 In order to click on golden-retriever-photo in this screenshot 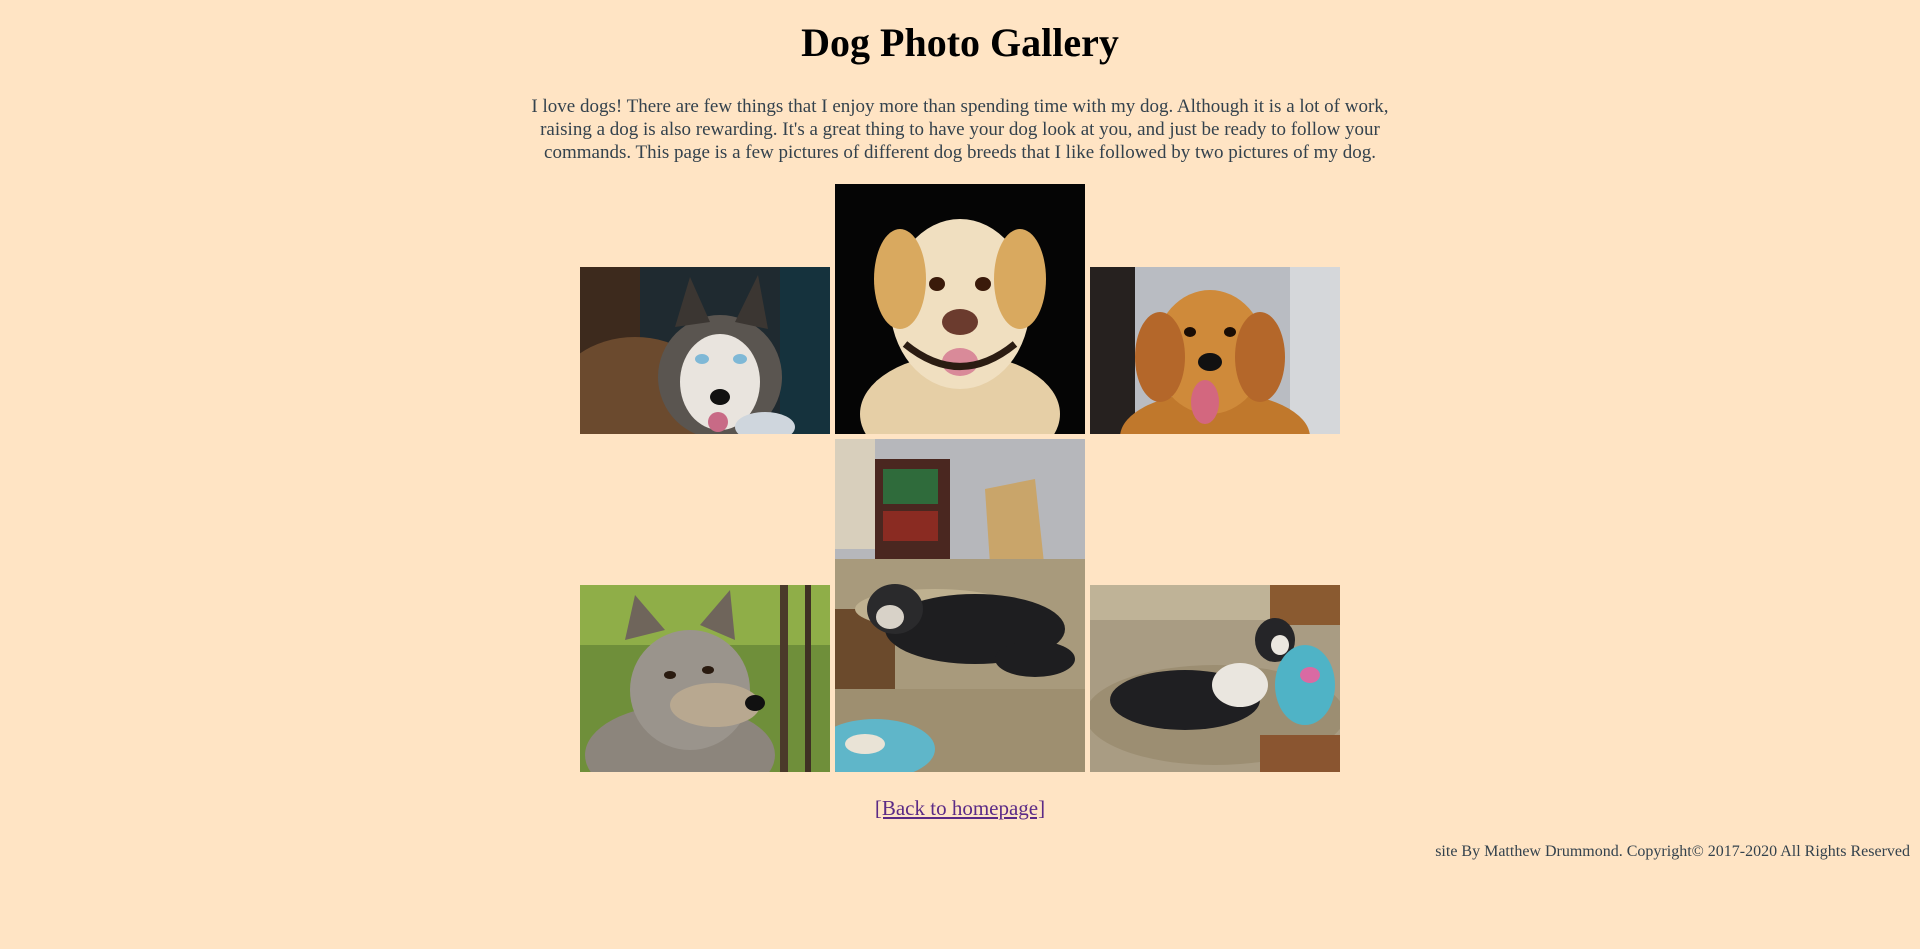, I will do `click(1215, 350)`.